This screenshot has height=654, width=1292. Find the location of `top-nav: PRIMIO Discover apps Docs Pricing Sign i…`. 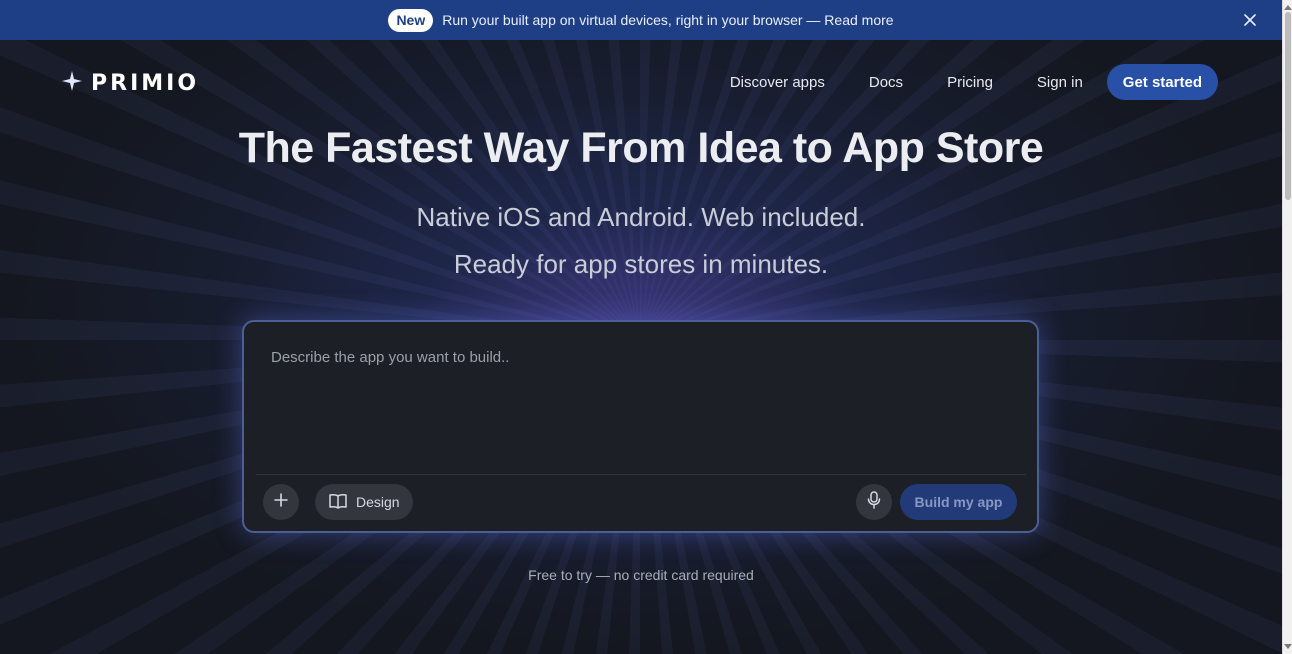

top-nav: PRIMIO Discover apps Docs Pricing Sign i… is located at coordinates (641, 82).